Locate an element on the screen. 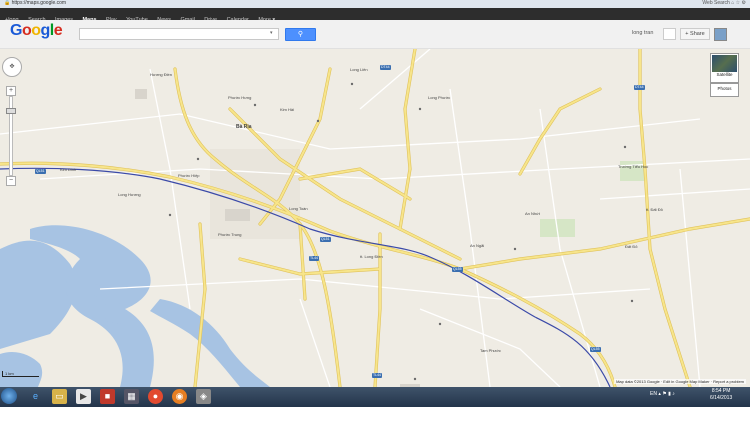  zoom-out-button: − is located at coordinates (11, 181).